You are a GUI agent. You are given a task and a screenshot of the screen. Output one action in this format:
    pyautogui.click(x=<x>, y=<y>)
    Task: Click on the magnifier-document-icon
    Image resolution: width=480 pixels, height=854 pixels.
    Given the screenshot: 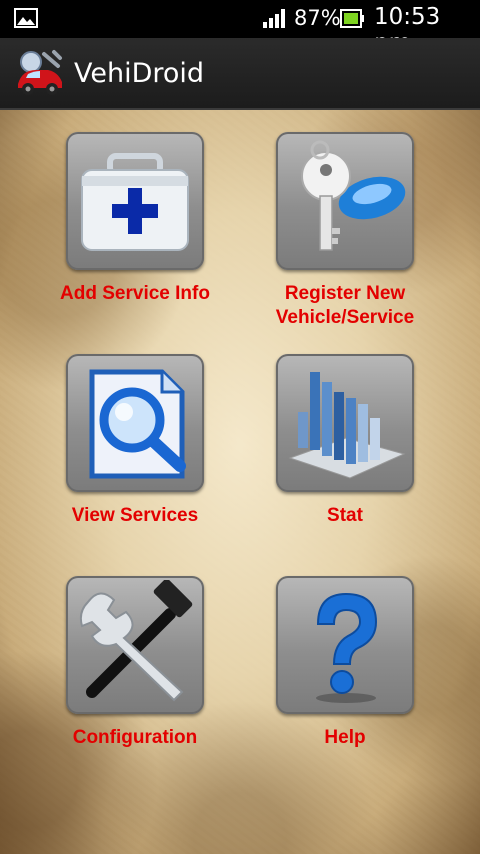 What is the action you would take?
    pyautogui.click(x=137, y=424)
    